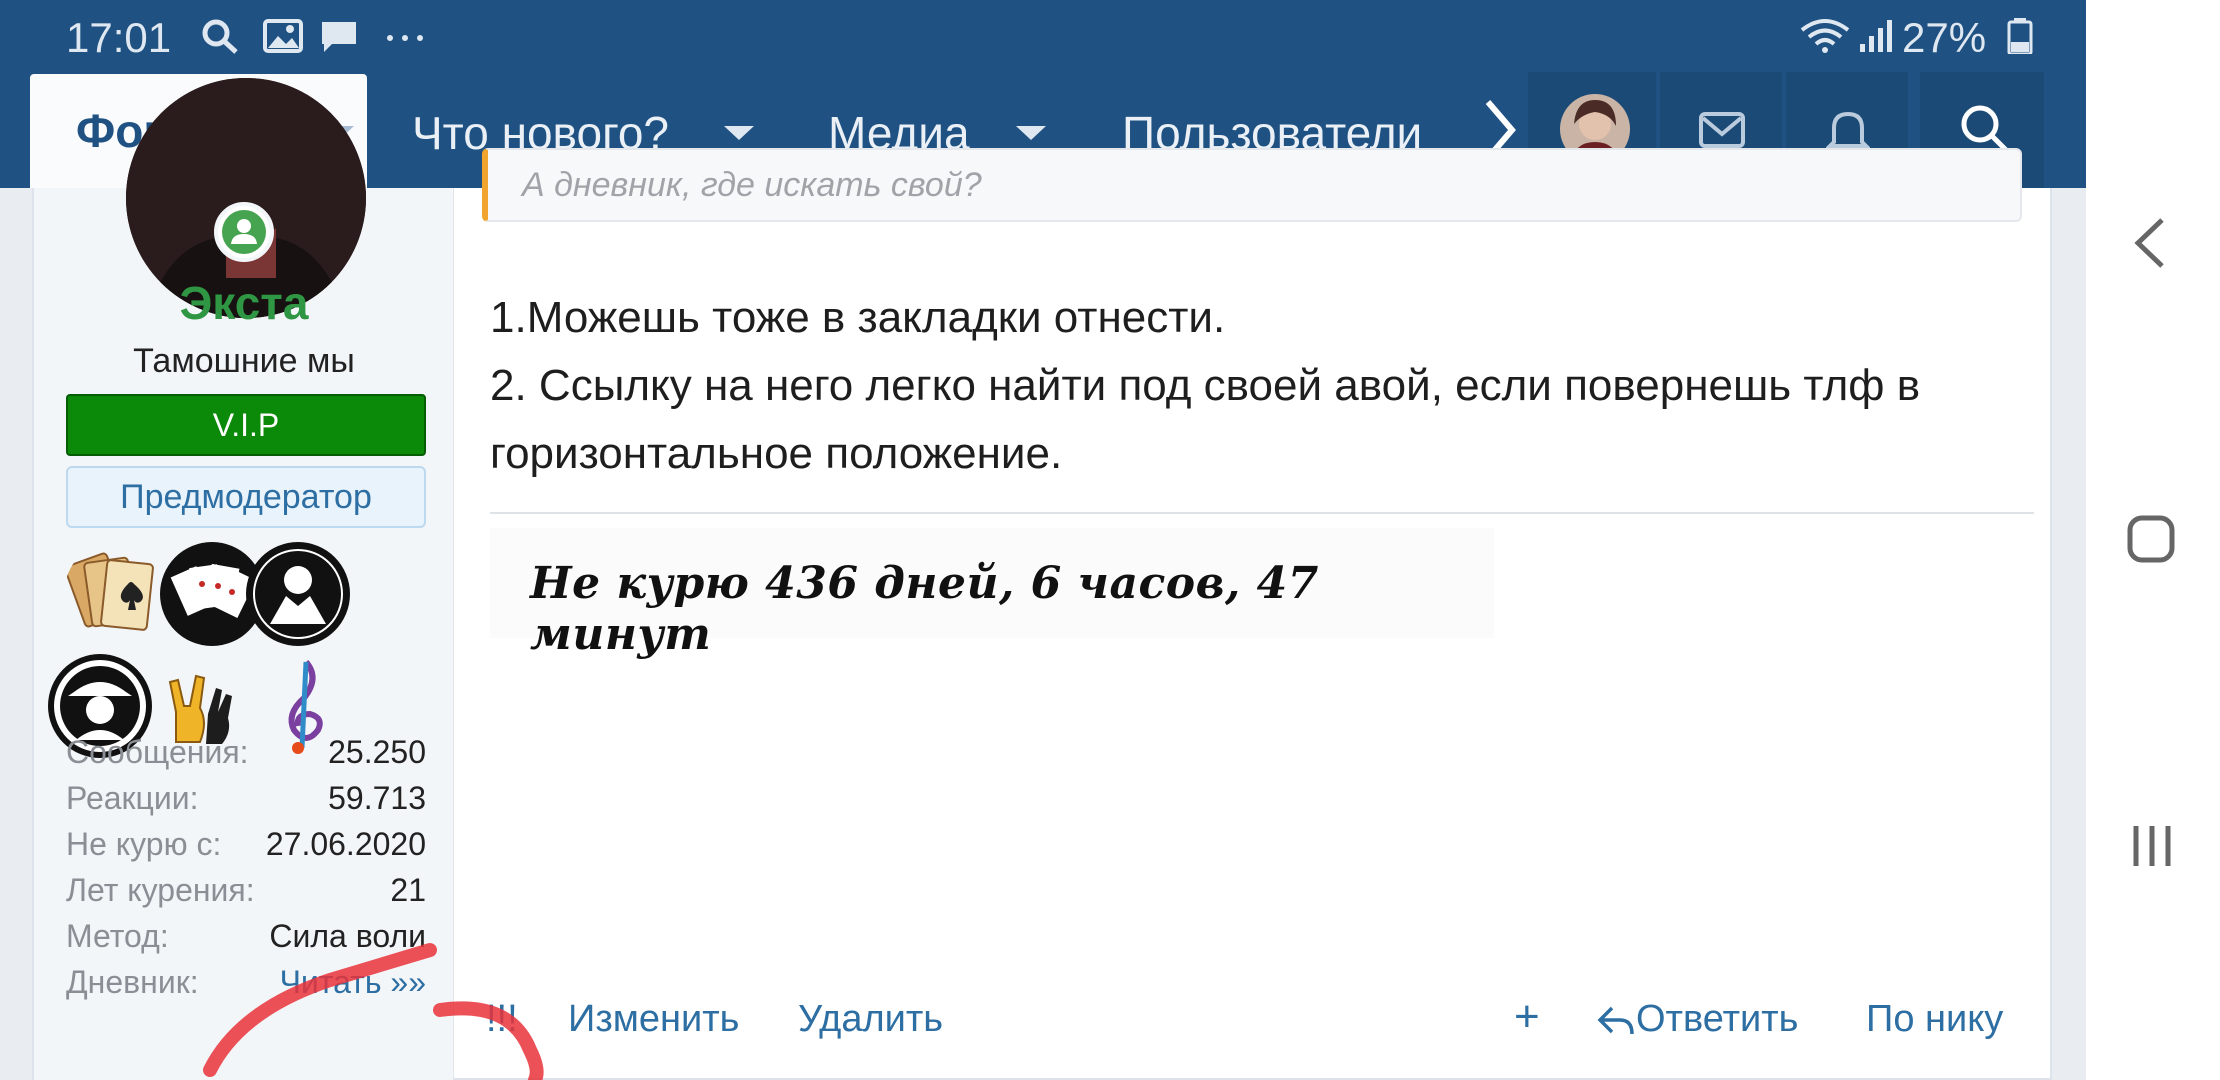  I want to click on battery-percent: 27%, so click(1944, 37).